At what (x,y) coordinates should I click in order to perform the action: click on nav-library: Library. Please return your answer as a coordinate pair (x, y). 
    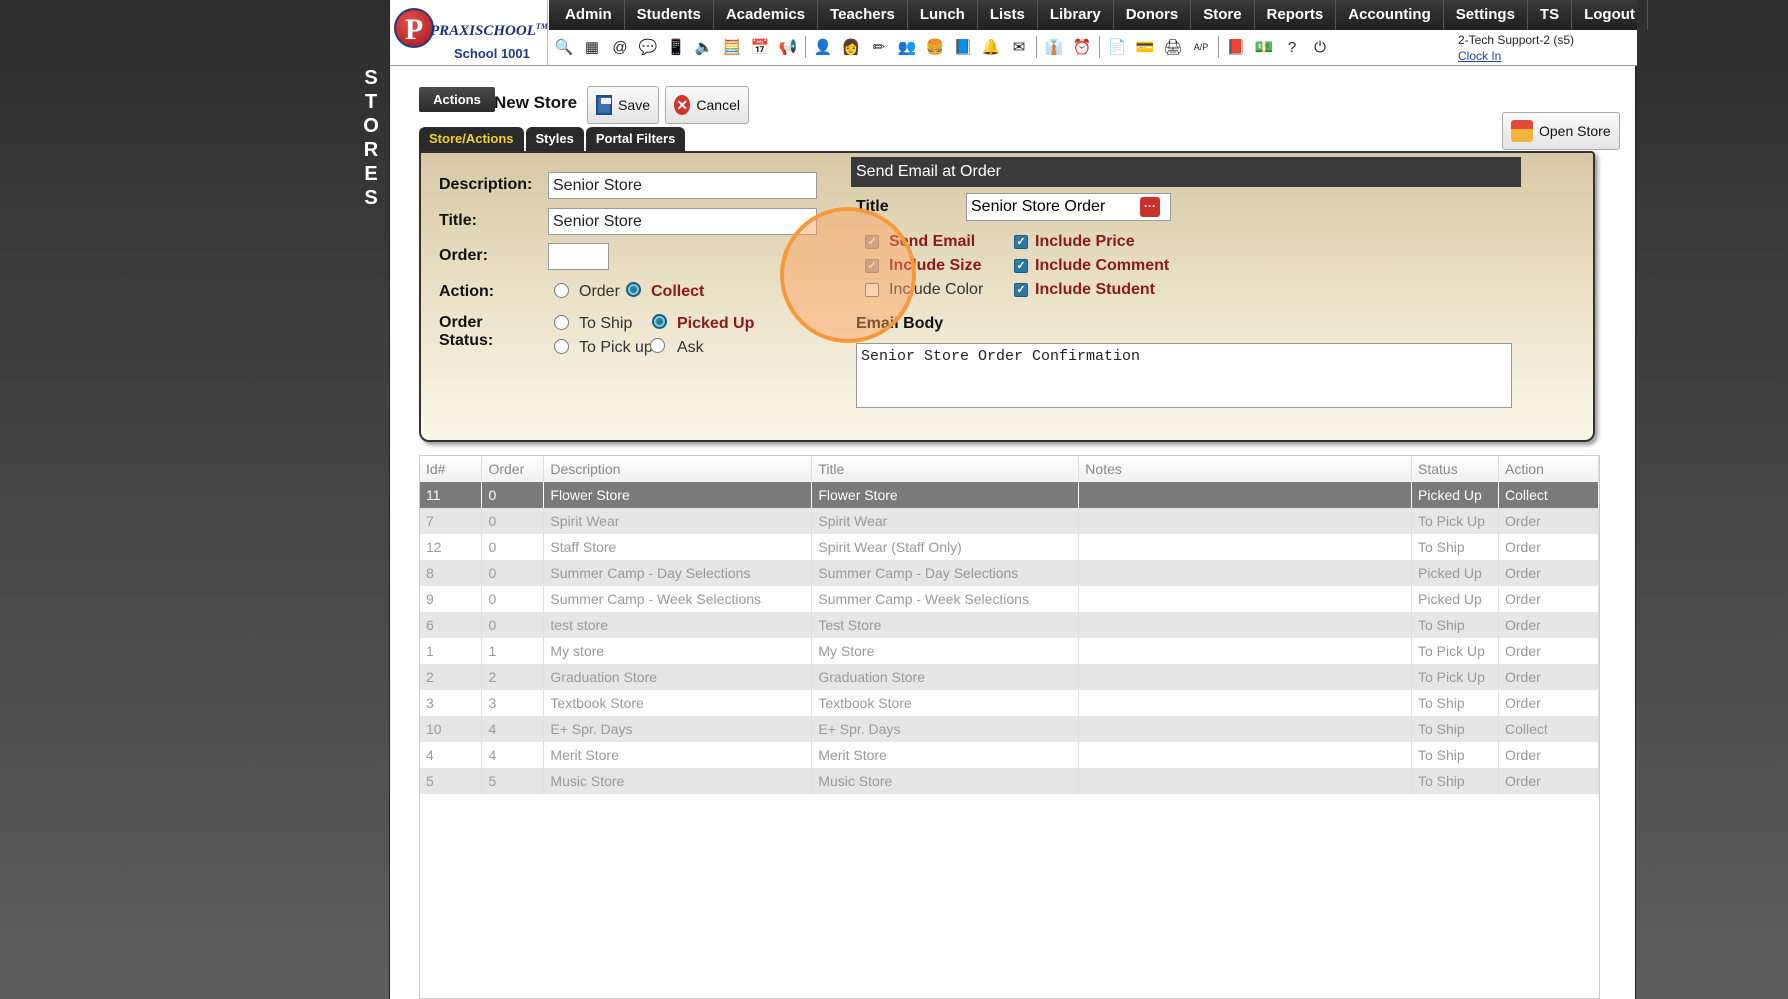
    Looking at the image, I should click on (1076, 15).